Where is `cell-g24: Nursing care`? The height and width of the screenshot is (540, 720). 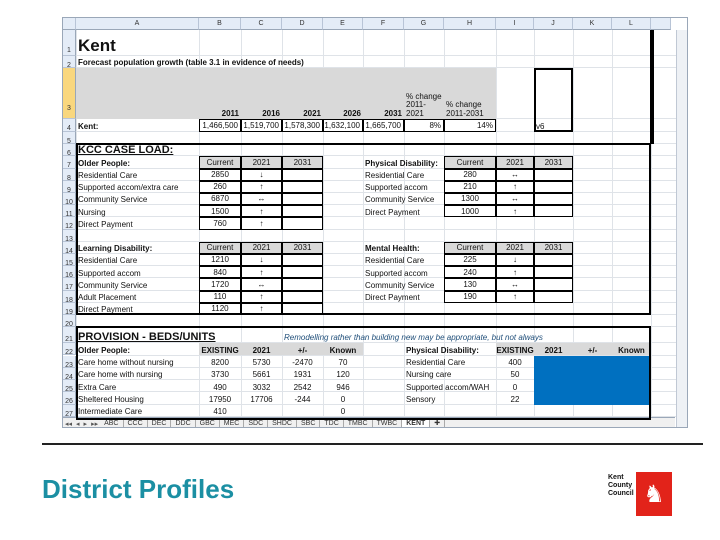
cell-g24: Nursing care is located at coordinates (540, 374).